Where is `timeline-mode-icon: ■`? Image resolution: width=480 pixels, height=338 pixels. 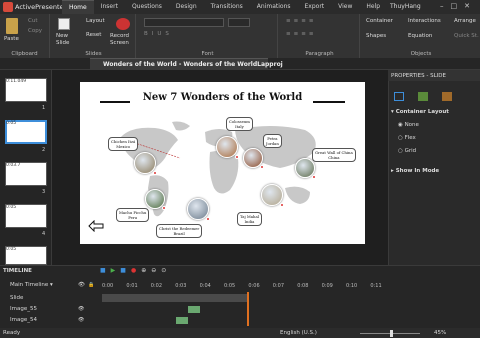
timeline-mode-icon: ■ is located at coordinates (103, 271).